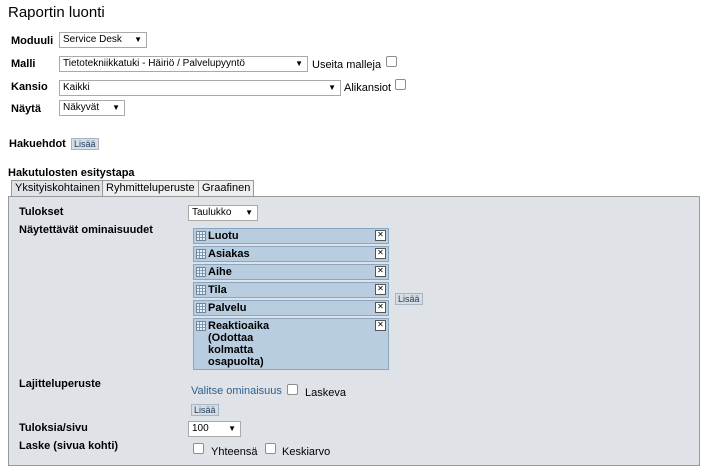  Describe the element at coordinates (37, 144) in the screenshot. I see `criteria-label: Hakuehdot` at that location.